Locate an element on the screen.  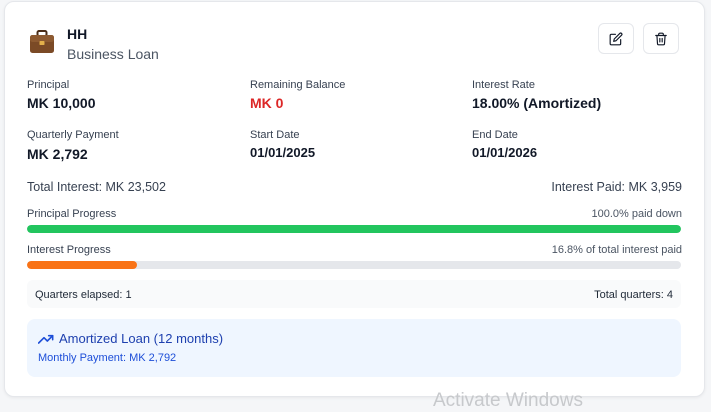
trash-icon is located at coordinates (661, 38).